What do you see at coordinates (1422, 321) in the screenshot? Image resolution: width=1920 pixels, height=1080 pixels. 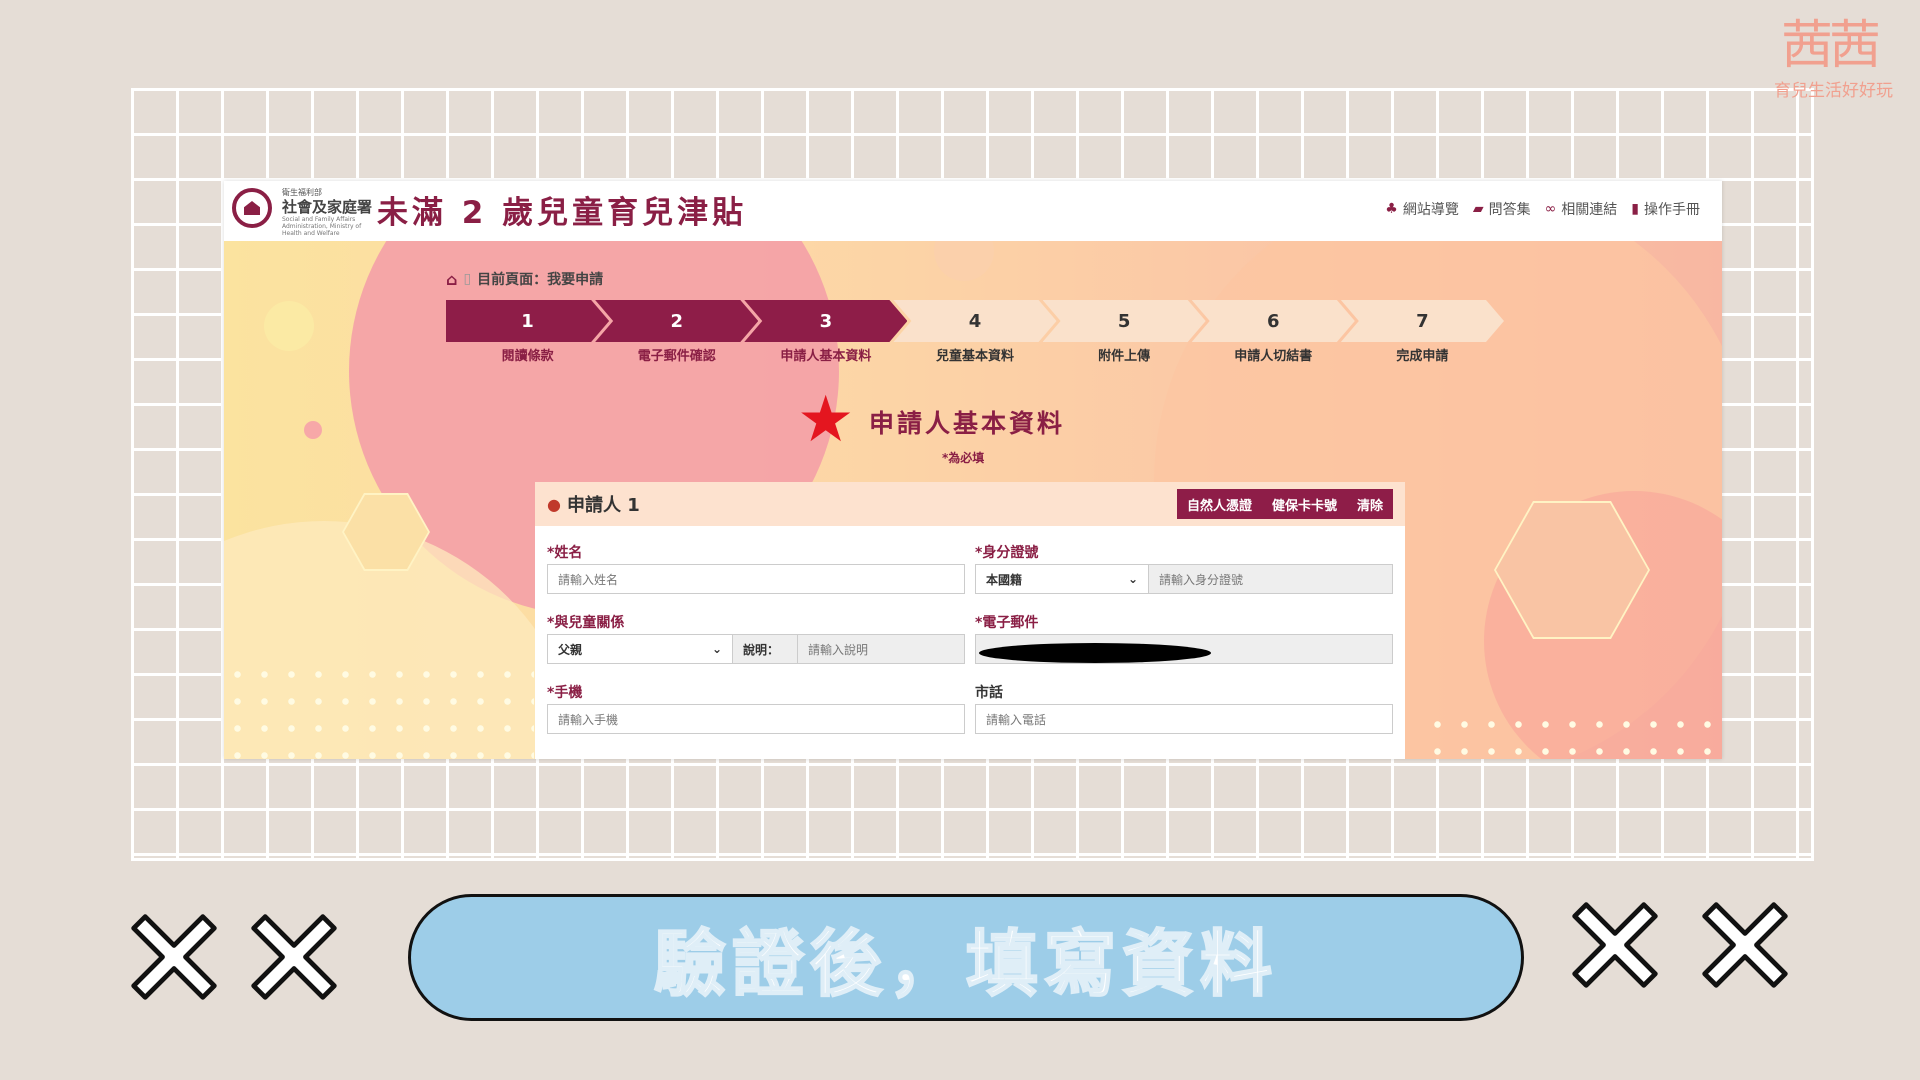 I see `step-7: 7` at bounding box center [1422, 321].